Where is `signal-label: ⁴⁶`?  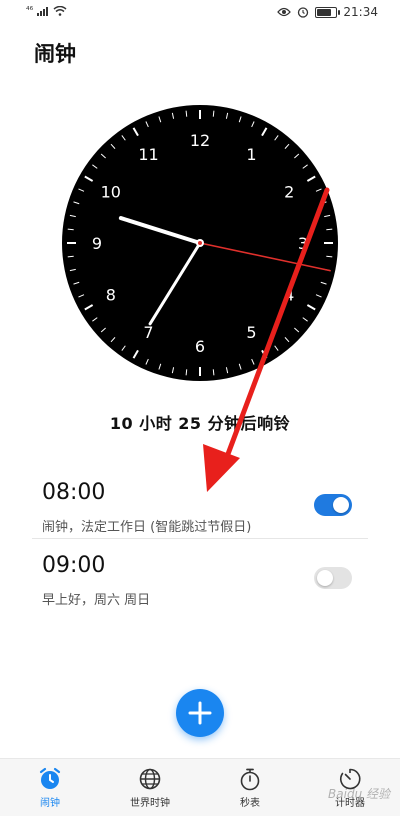
signal-label: ⁴⁶ is located at coordinates (30, 11).